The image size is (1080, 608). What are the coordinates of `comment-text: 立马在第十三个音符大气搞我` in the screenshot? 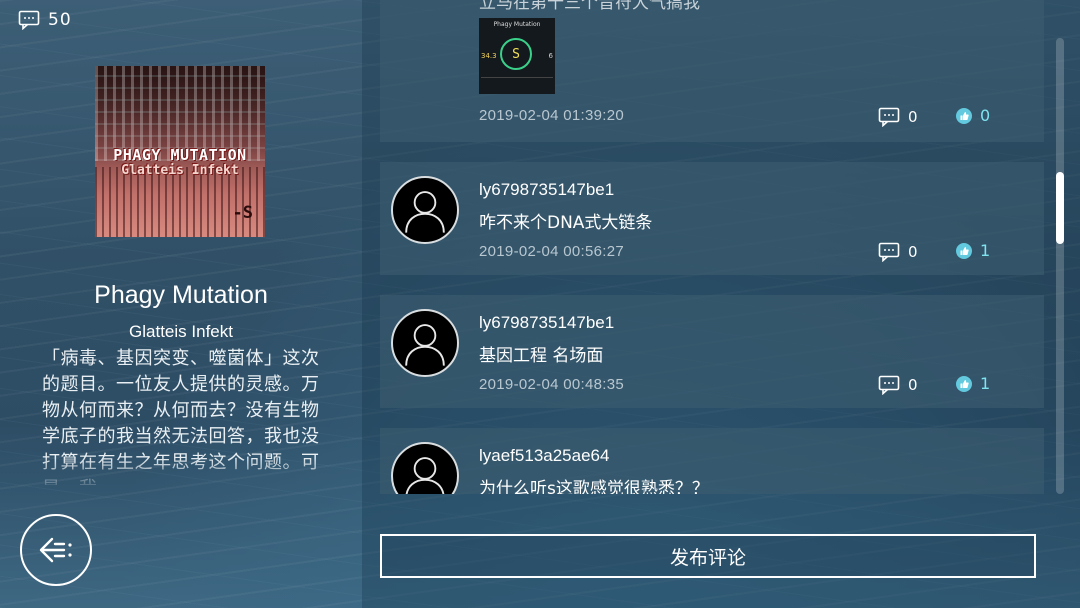 It's located at (589, 6).